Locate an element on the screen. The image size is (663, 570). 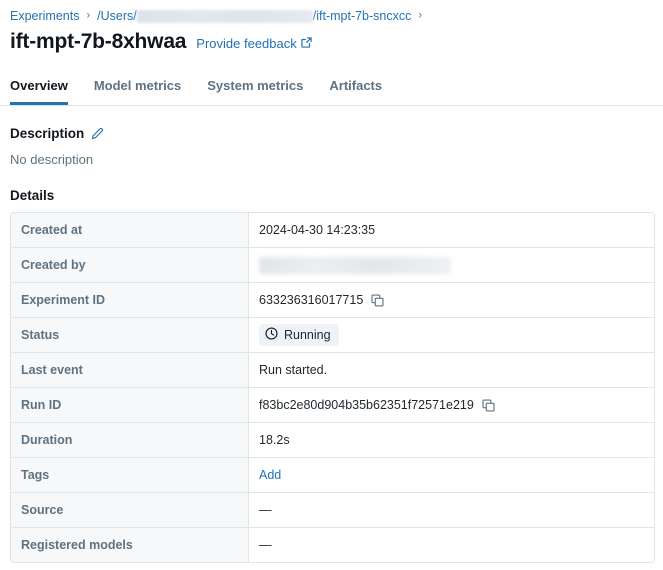
tab-artifacts: Artifacts is located at coordinates (355, 91).